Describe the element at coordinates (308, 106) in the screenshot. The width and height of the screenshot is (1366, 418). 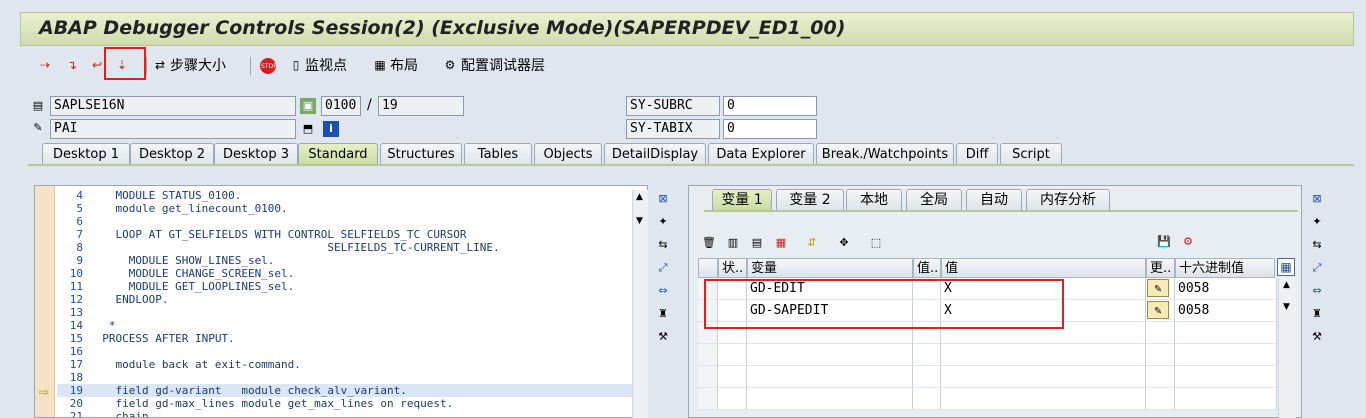
I see `screen-icon: ▣` at that location.